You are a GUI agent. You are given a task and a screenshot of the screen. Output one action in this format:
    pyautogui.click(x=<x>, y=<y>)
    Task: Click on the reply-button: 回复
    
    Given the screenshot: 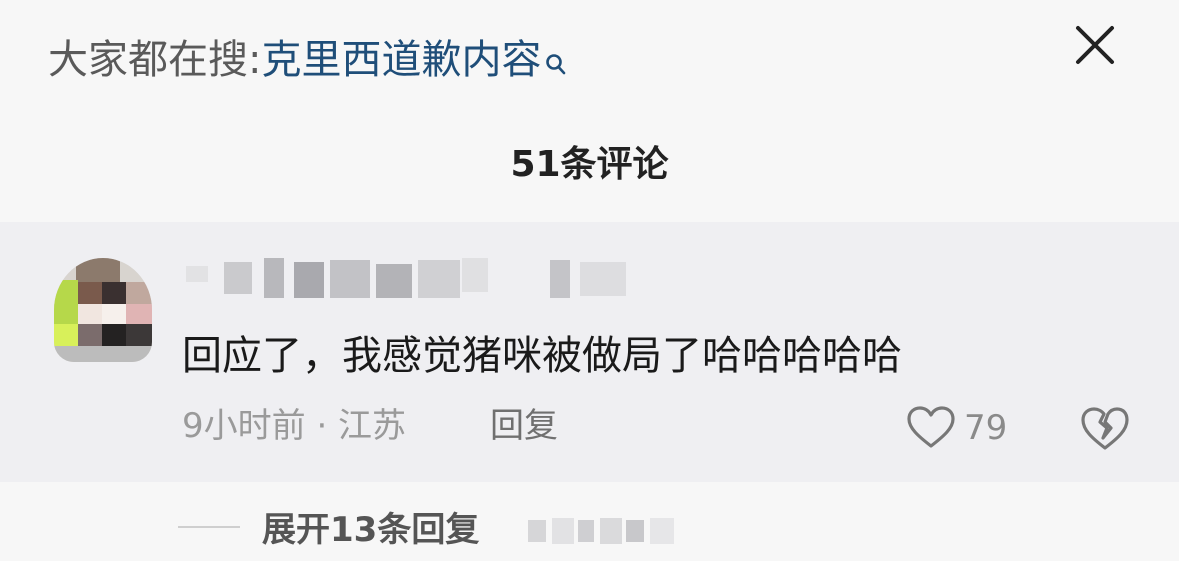 What is the action you would take?
    pyautogui.click(x=524, y=426)
    